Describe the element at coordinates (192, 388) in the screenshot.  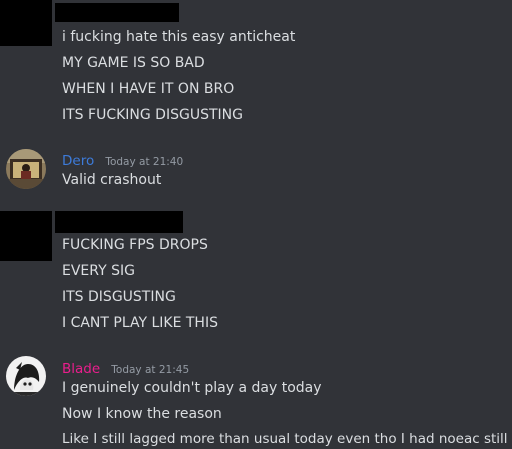
I see `message-line: I genuinely couldn't play a day today` at that location.